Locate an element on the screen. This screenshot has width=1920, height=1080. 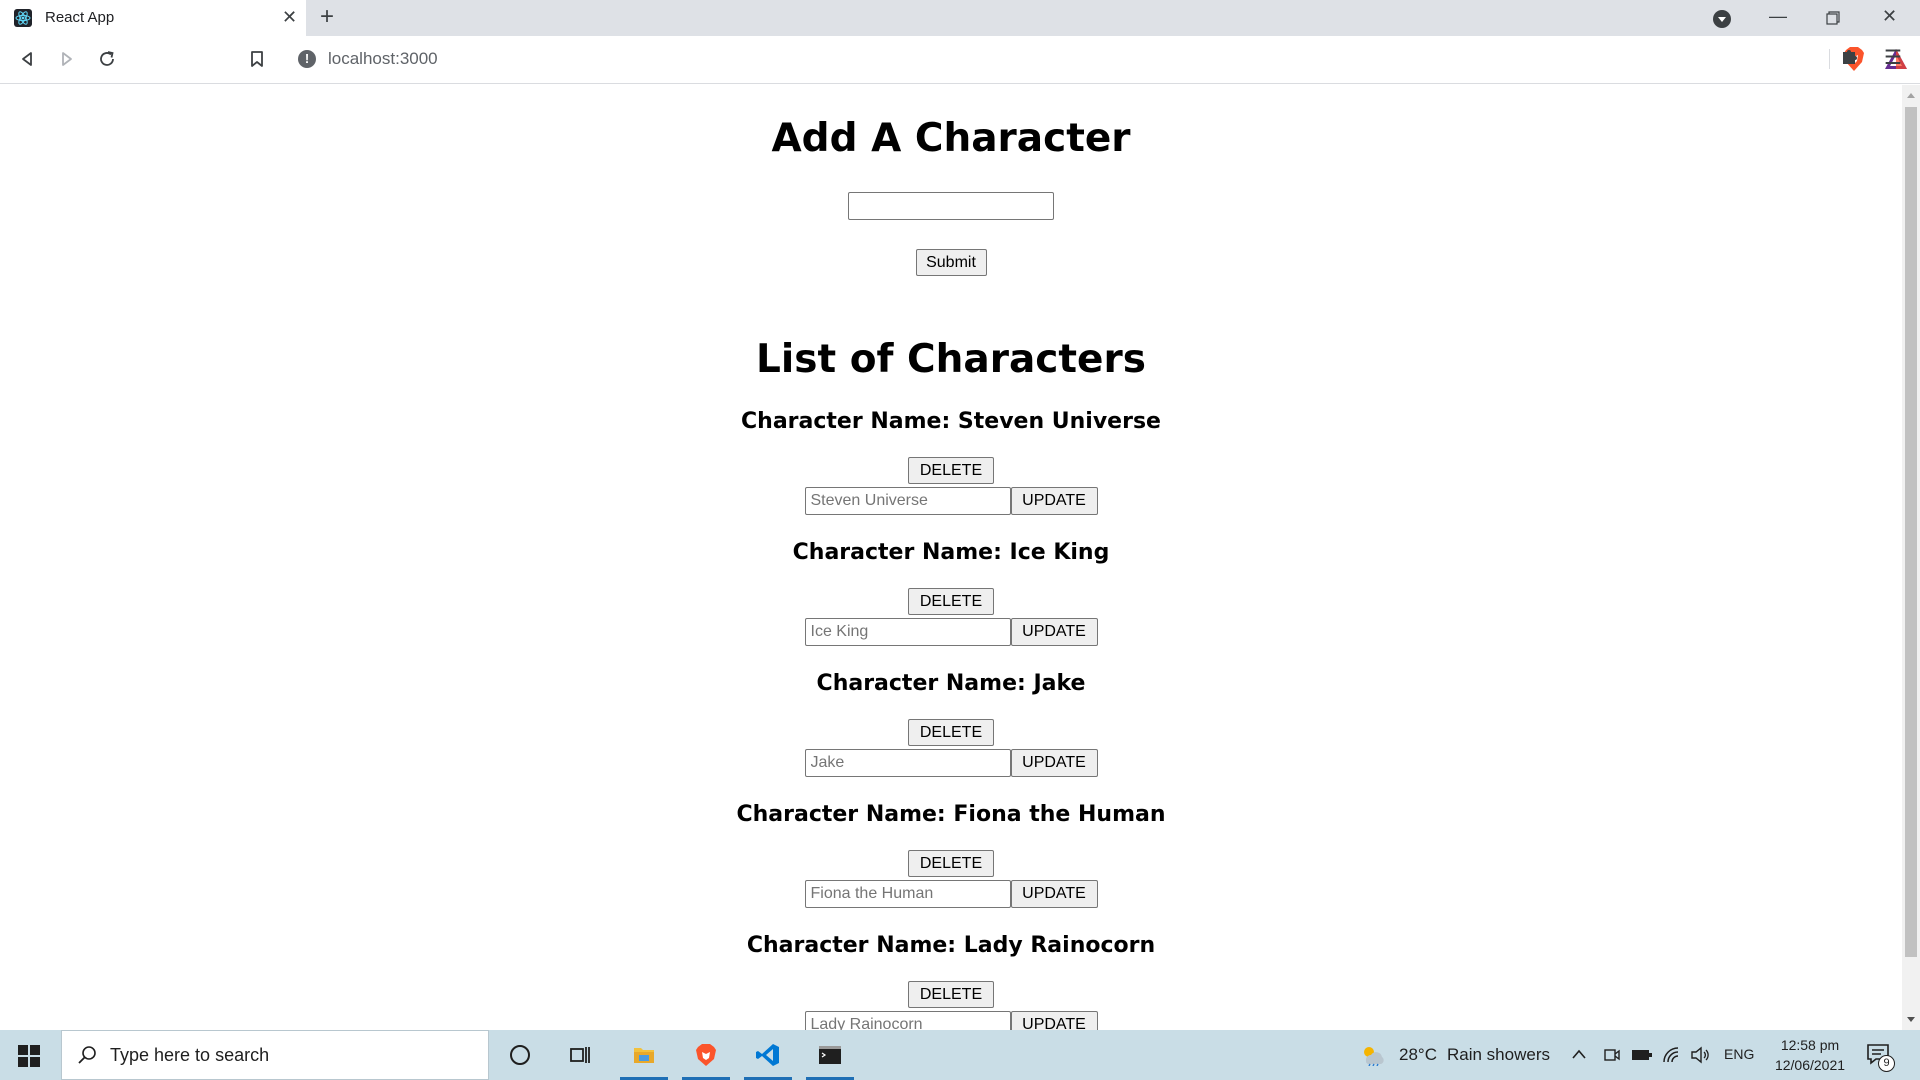
task-view-button is located at coordinates (580, 1055).